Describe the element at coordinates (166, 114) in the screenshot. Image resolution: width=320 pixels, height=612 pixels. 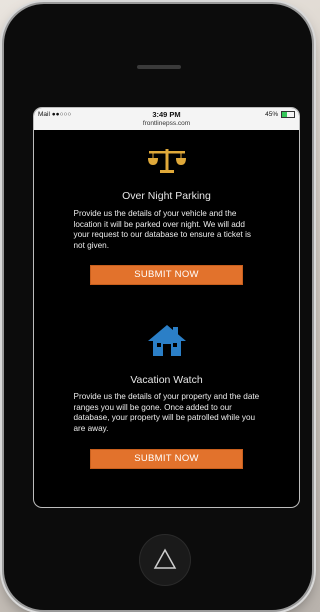
I see `clock: 3:49 PM` at that location.